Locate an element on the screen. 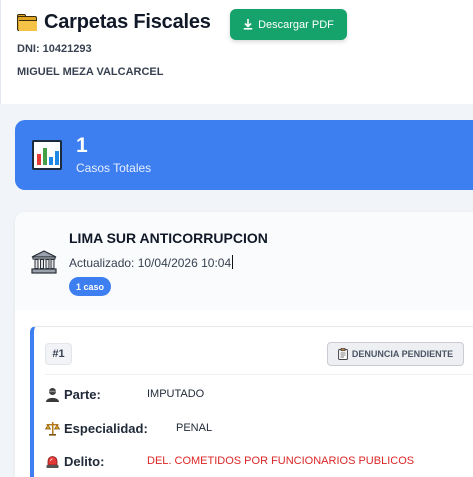 The width and height of the screenshot is (473, 477). text-cursor is located at coordinates (233, 262).